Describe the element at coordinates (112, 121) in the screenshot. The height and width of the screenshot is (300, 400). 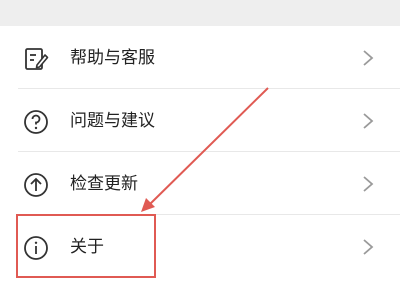
I see `menu-item-label: 问题与建议` at that location.